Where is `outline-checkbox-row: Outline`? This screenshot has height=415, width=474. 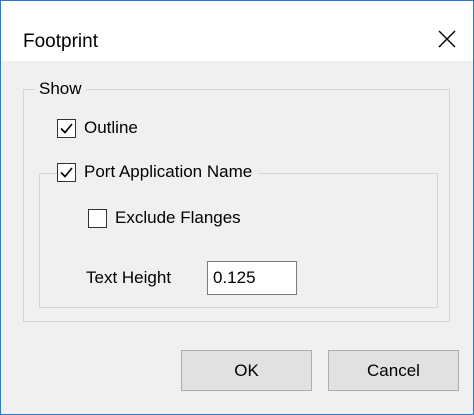
outline-checkbox-row: Outline is located at coordinates (97, 128).